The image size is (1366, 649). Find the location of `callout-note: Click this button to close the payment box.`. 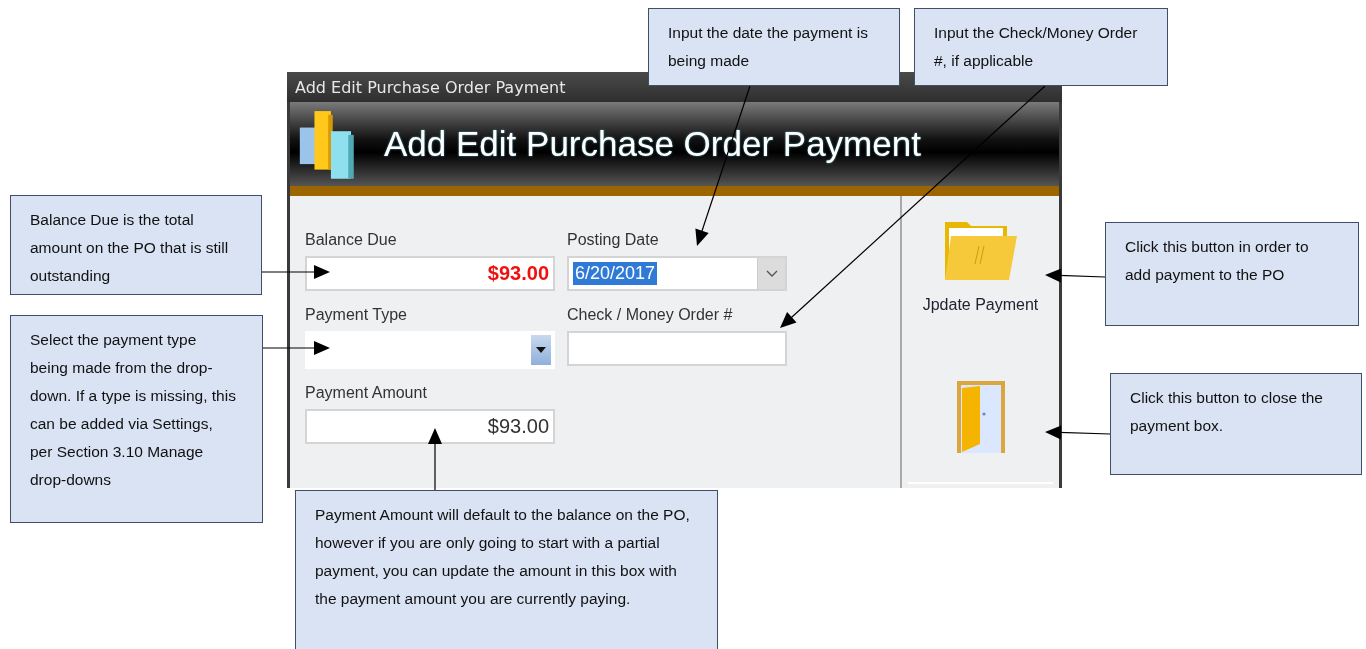

callout-note: Click this button to close the payment box. is located at coordinates (1236, 424).